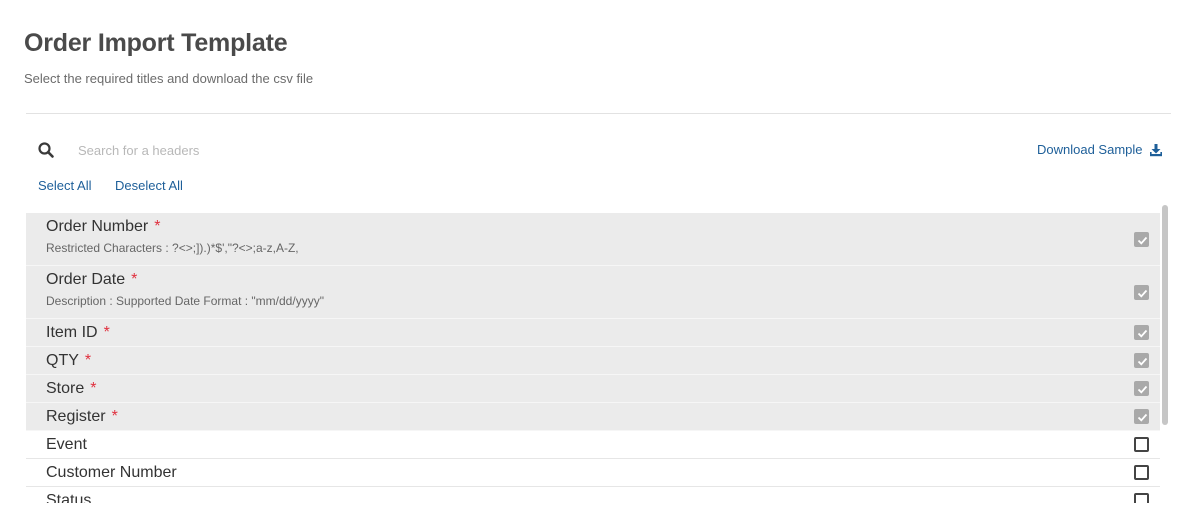 This screenshot has width=1189, height=528. Describe the element at coordinates (71, 388) in the screenshot. I see `field-title: Store *` at that location.